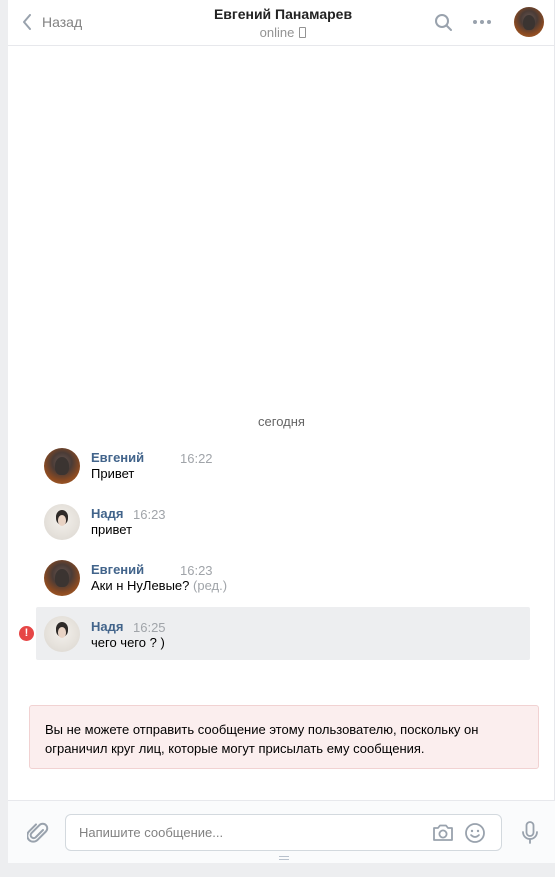 This screenshot has width=555, height=877. What do you see at coordinates (26, 633) in the screenshot?
I see `error-icon: !` at bounding box center [26, 633].